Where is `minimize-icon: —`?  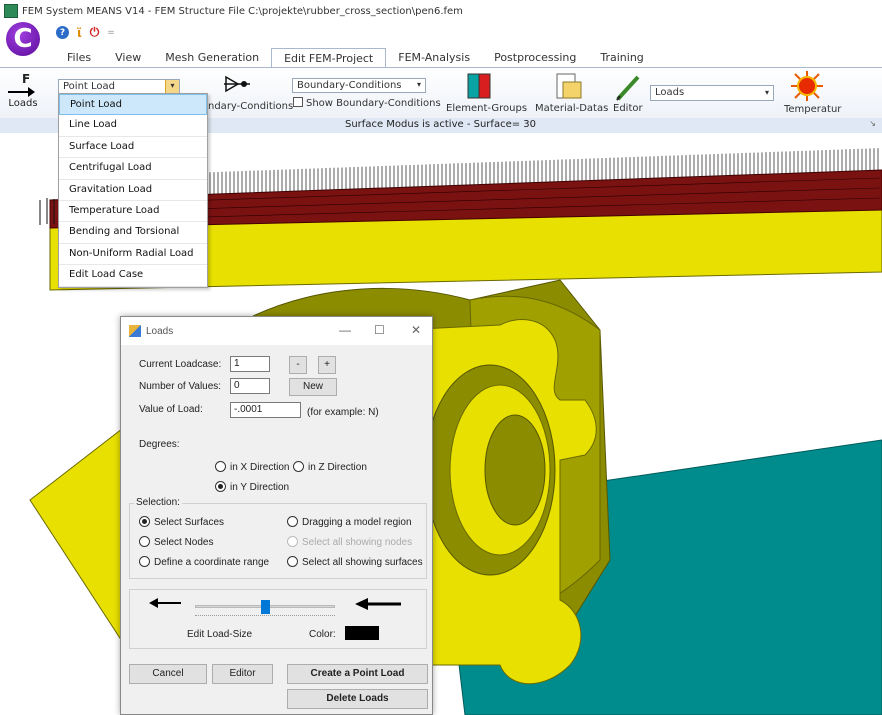
minimize-icon: — is located at coordinates (345, 330).